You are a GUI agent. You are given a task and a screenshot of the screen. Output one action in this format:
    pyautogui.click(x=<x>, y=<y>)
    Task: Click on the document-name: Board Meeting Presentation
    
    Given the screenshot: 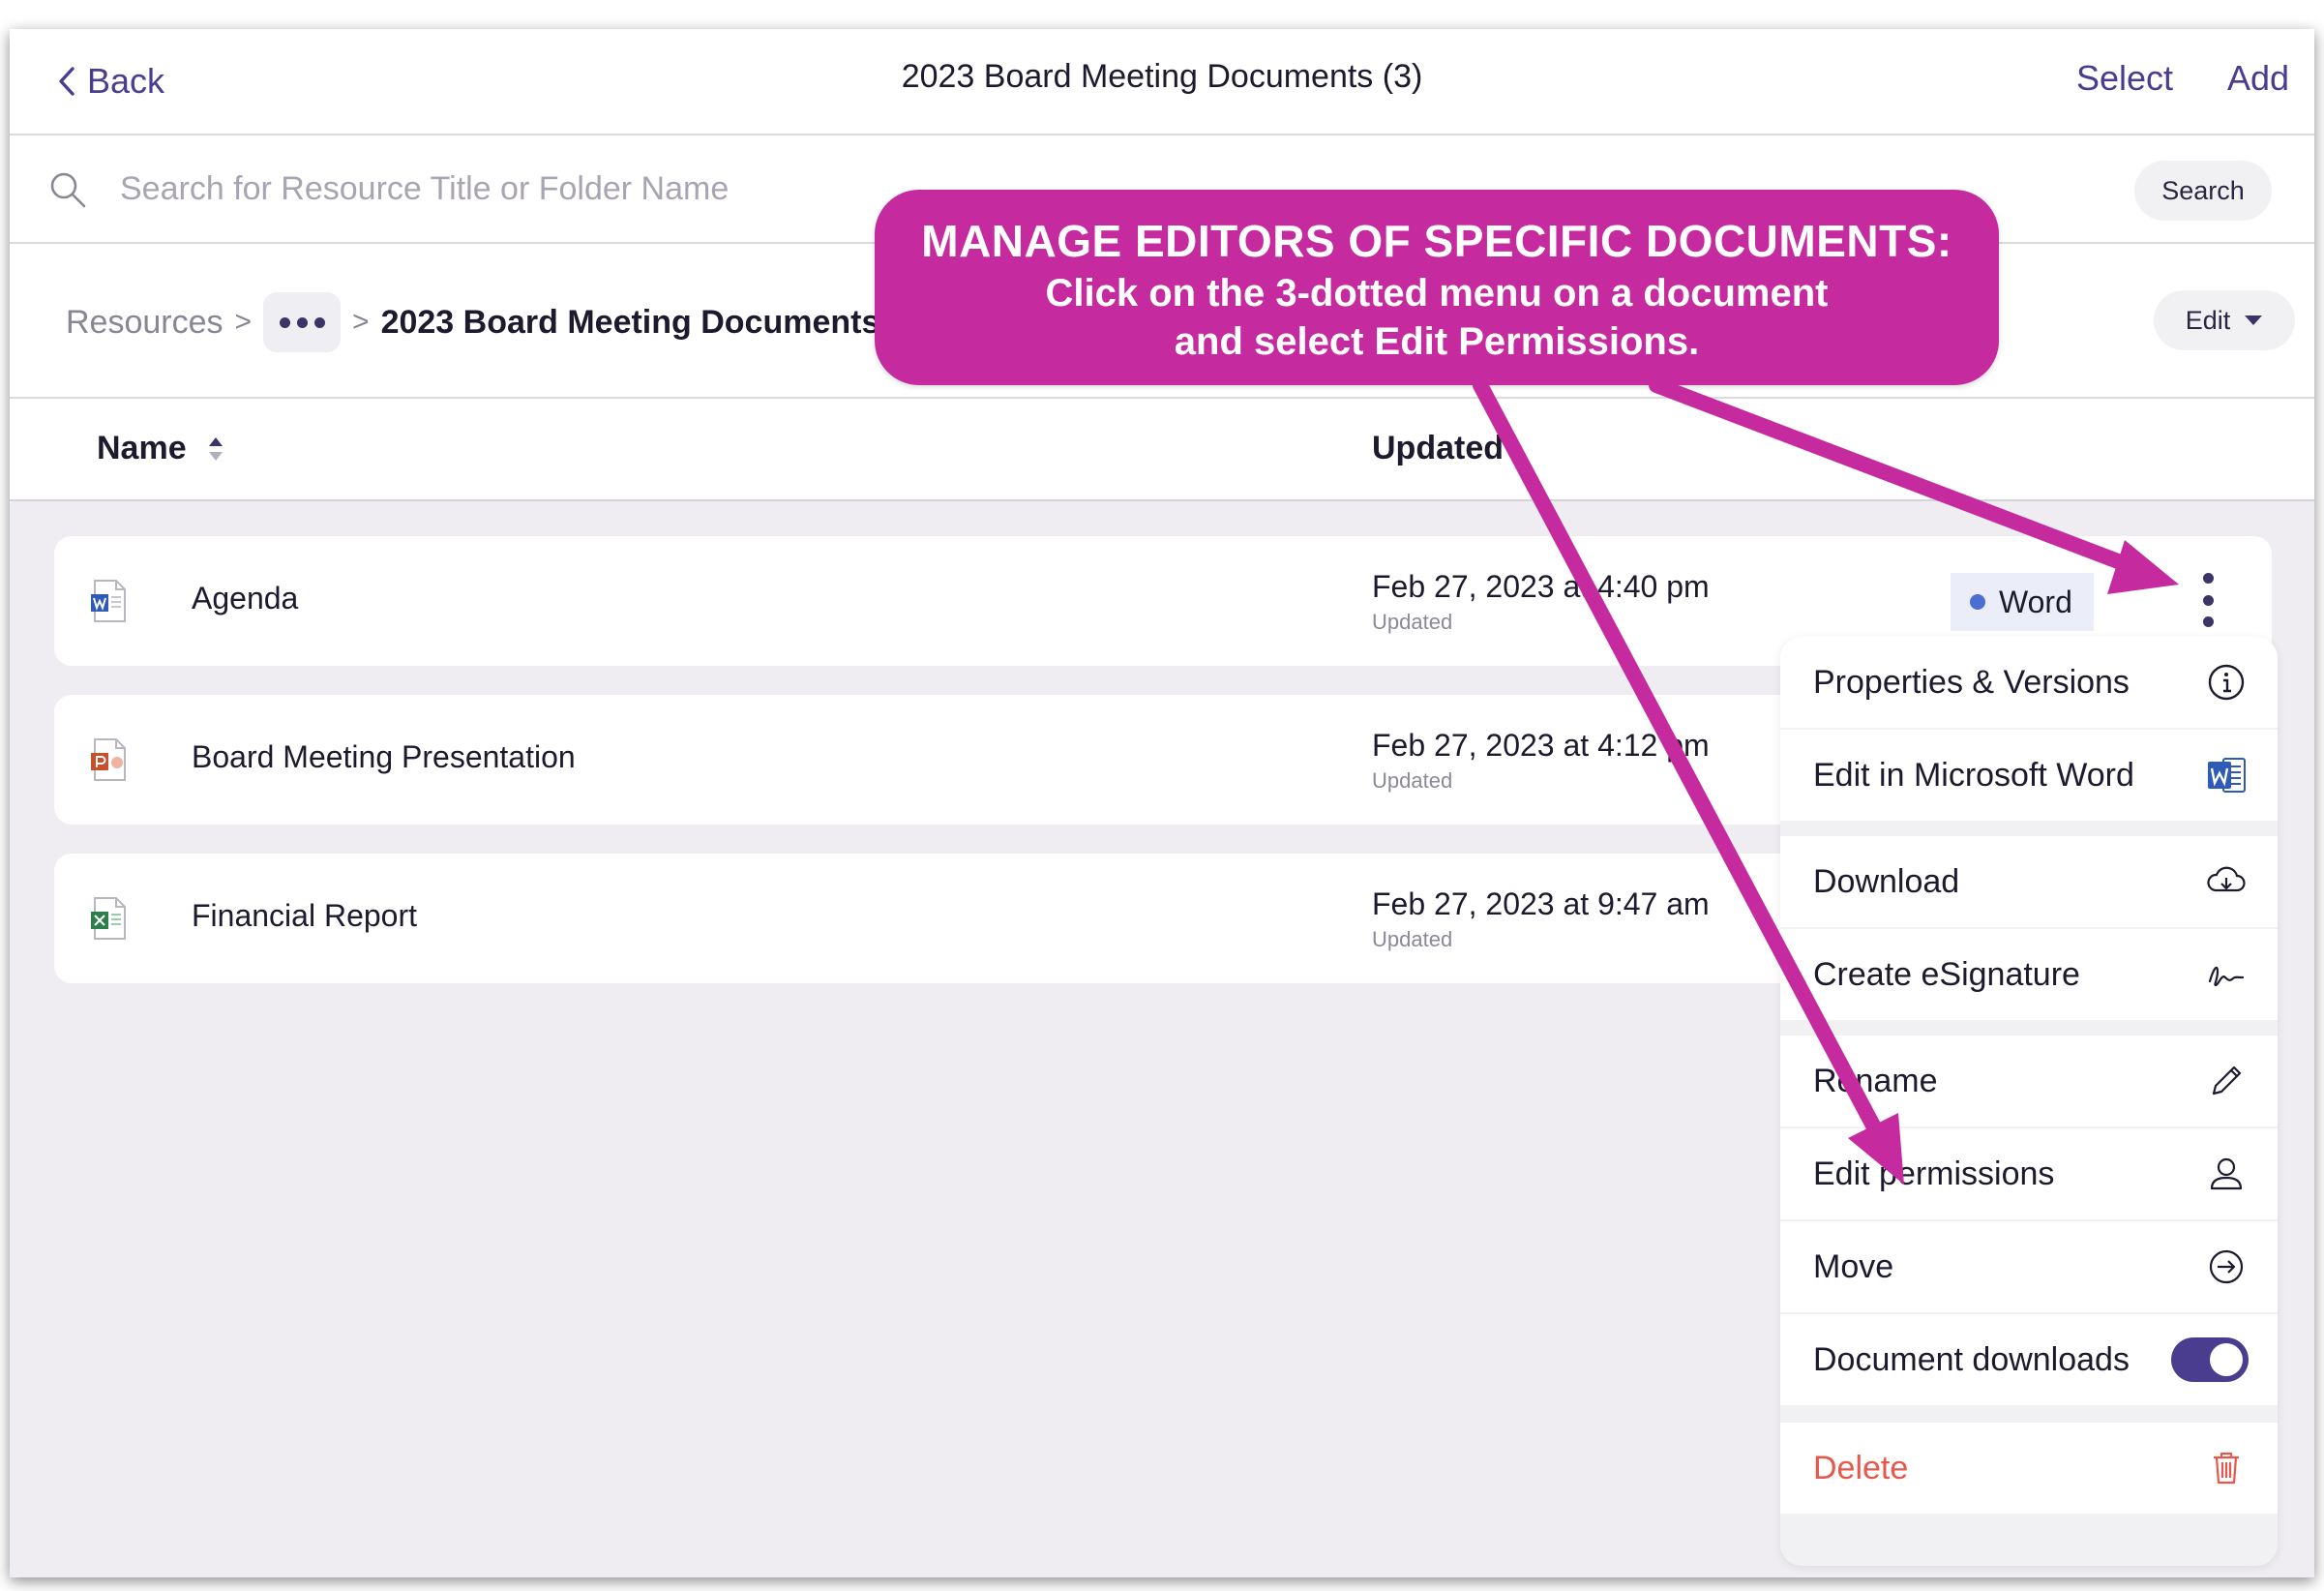 What is the action you would take?
    pyautogui.click(x=384, y=757)
    